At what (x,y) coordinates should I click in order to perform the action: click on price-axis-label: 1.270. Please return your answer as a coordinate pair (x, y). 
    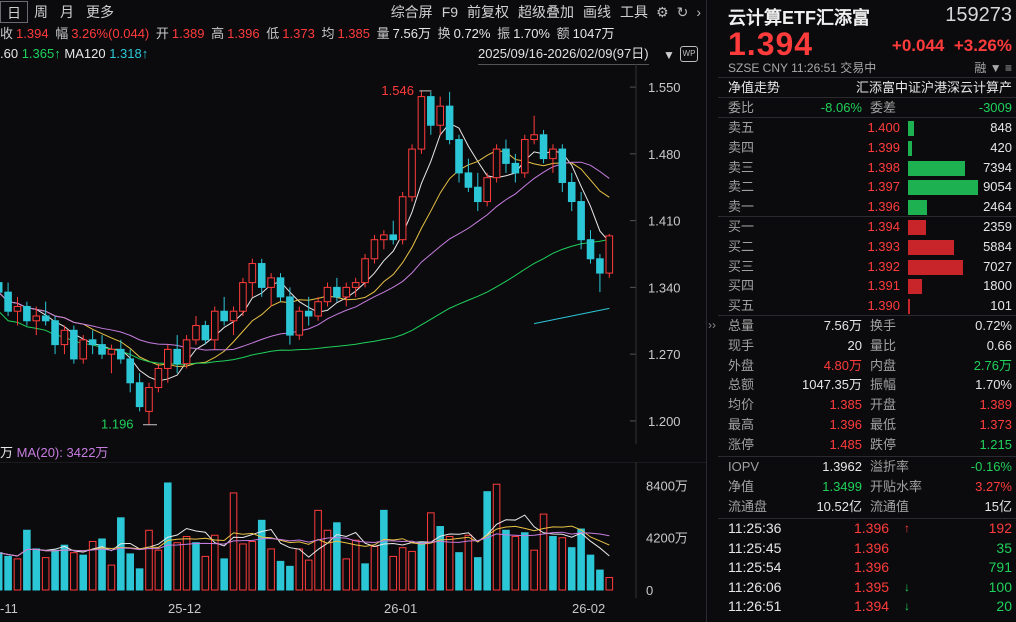
    Looking at the image, I should click on (664, 354).